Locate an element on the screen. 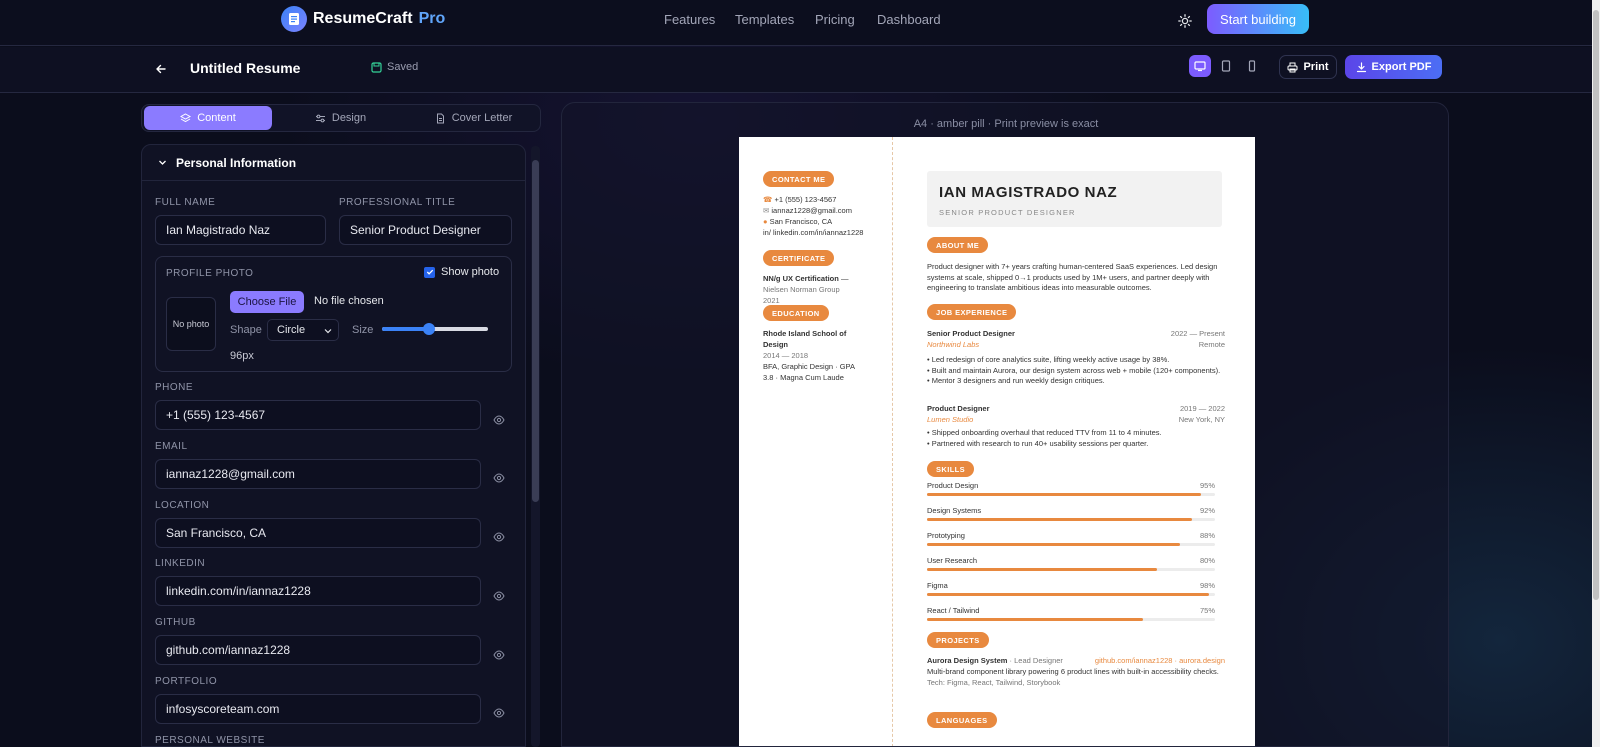  phone-icon: ☎ is located at coordinates (768, 199).